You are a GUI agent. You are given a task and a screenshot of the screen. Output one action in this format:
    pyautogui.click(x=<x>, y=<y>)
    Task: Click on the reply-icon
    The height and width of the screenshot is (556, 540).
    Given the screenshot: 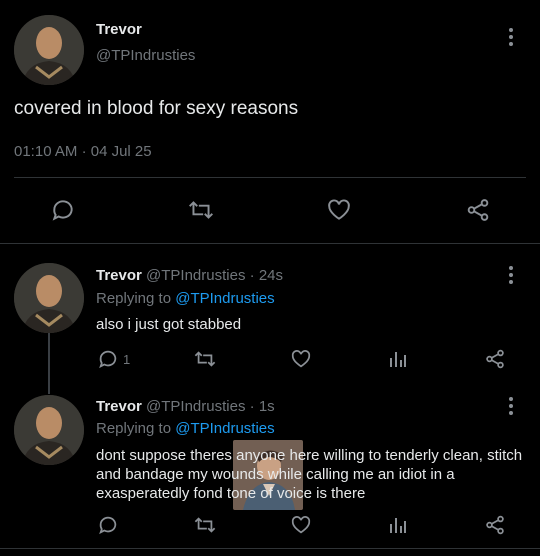 What is the action you would take?
    pyautogui.click(x=63, y=210)
    